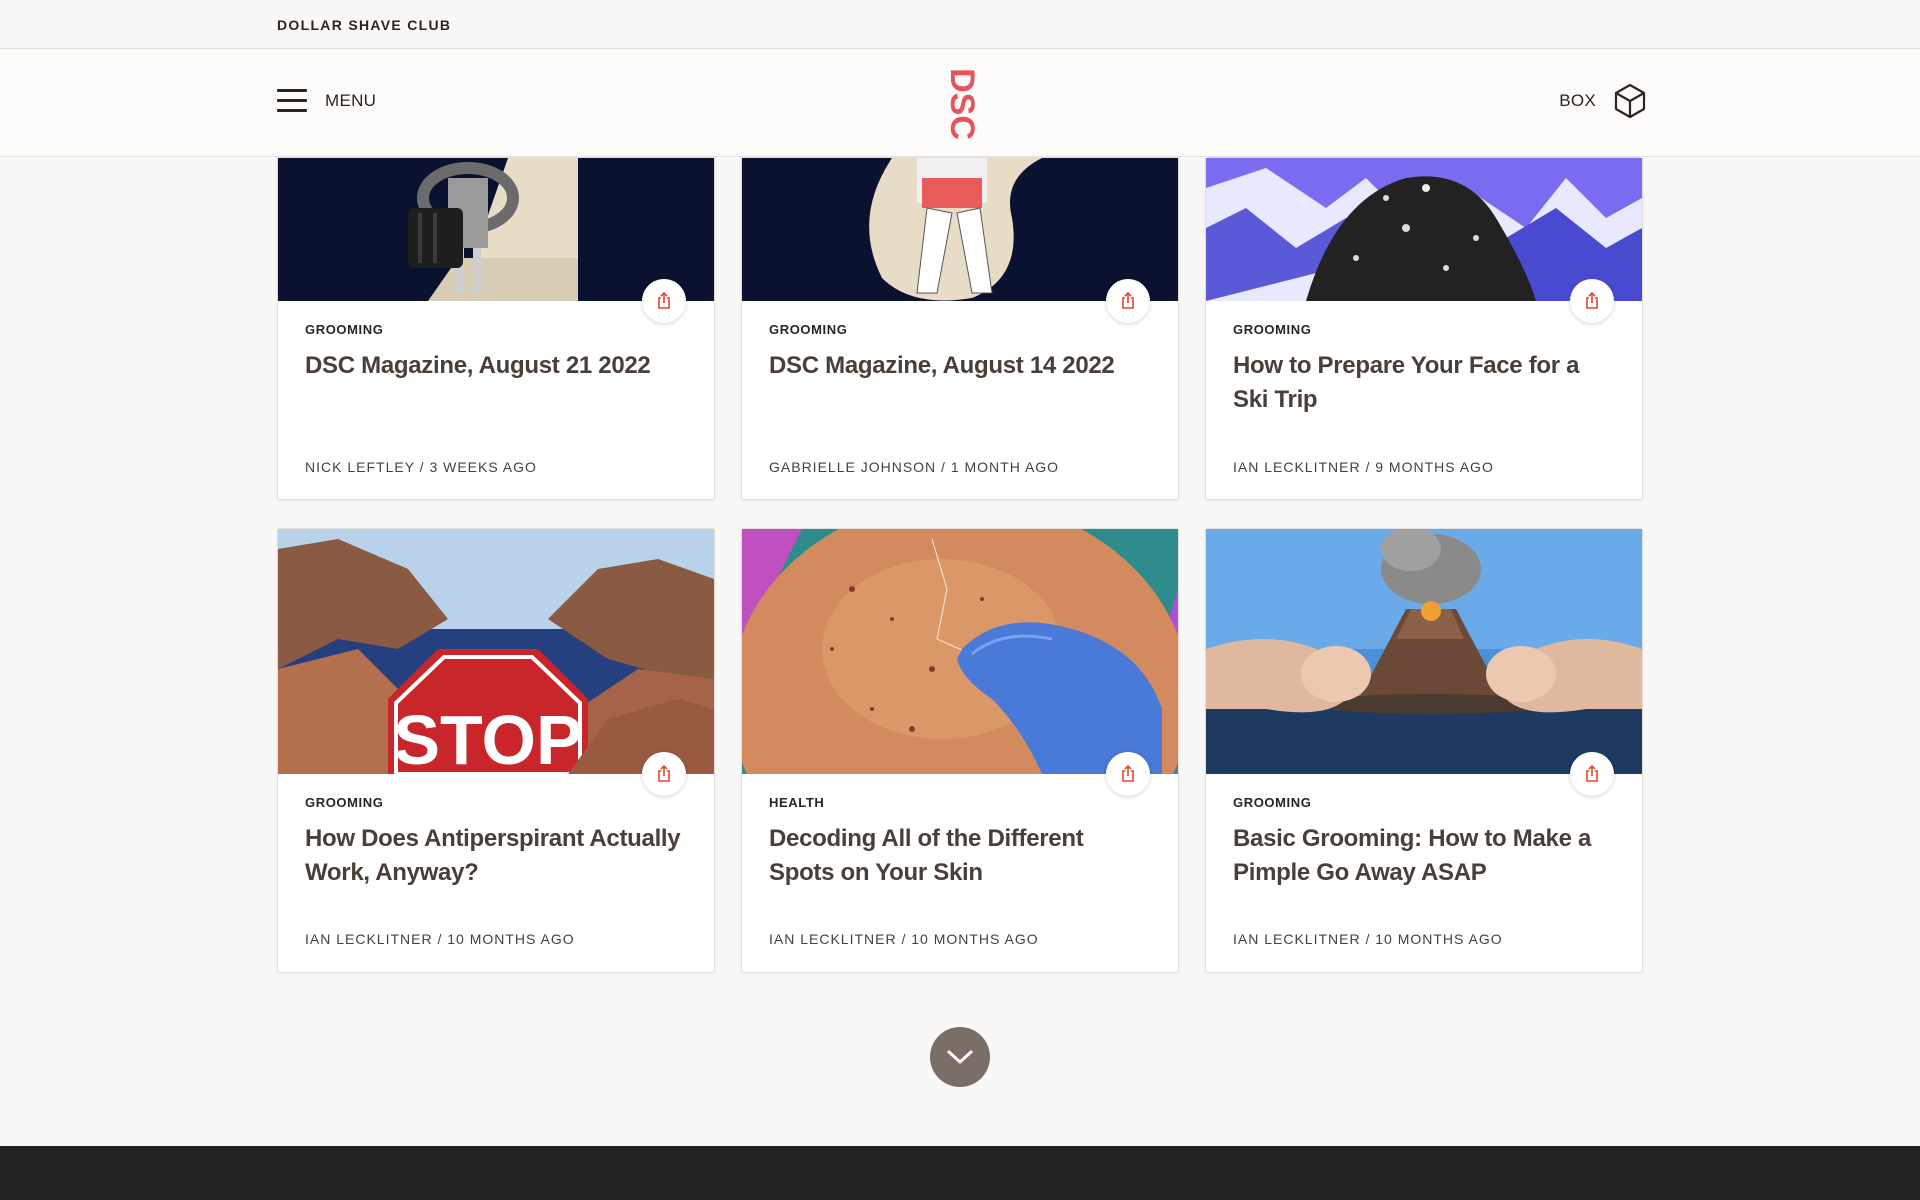 This screenshot has width=1920, height=1200. Describe the element at coordinates (914, 467) in the screenshot. I see `article-meta: GABRIELLE JOHNSON / 1 MONTH AGO` at that location.